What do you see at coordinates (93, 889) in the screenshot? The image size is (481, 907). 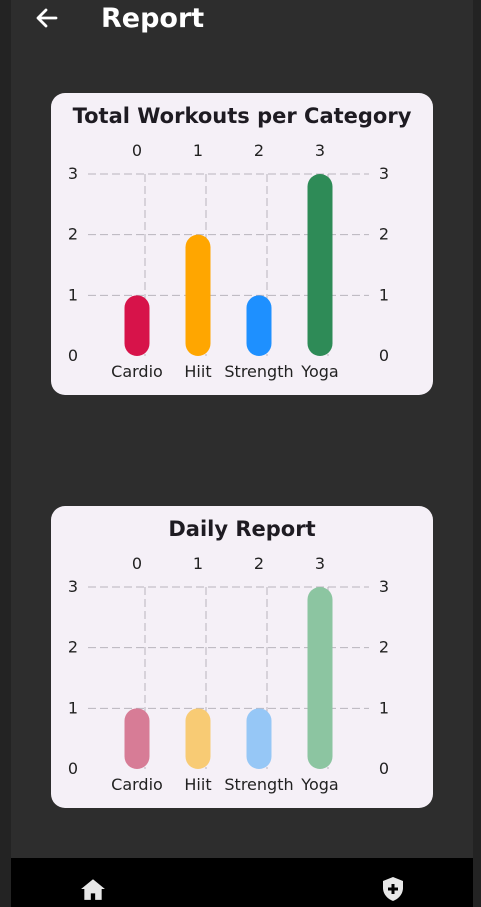 I see `home-icon` at bounding box center [93, 889].